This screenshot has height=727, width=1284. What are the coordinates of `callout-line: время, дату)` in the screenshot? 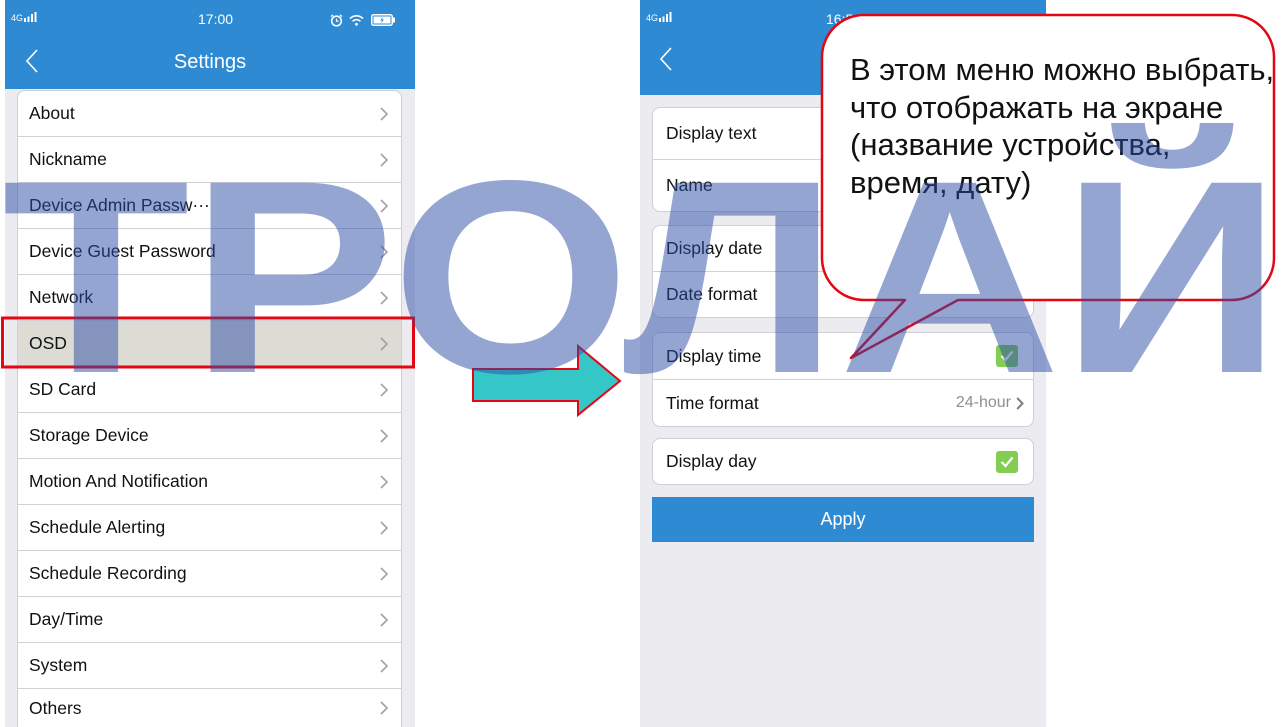 It's located at (941, 182).